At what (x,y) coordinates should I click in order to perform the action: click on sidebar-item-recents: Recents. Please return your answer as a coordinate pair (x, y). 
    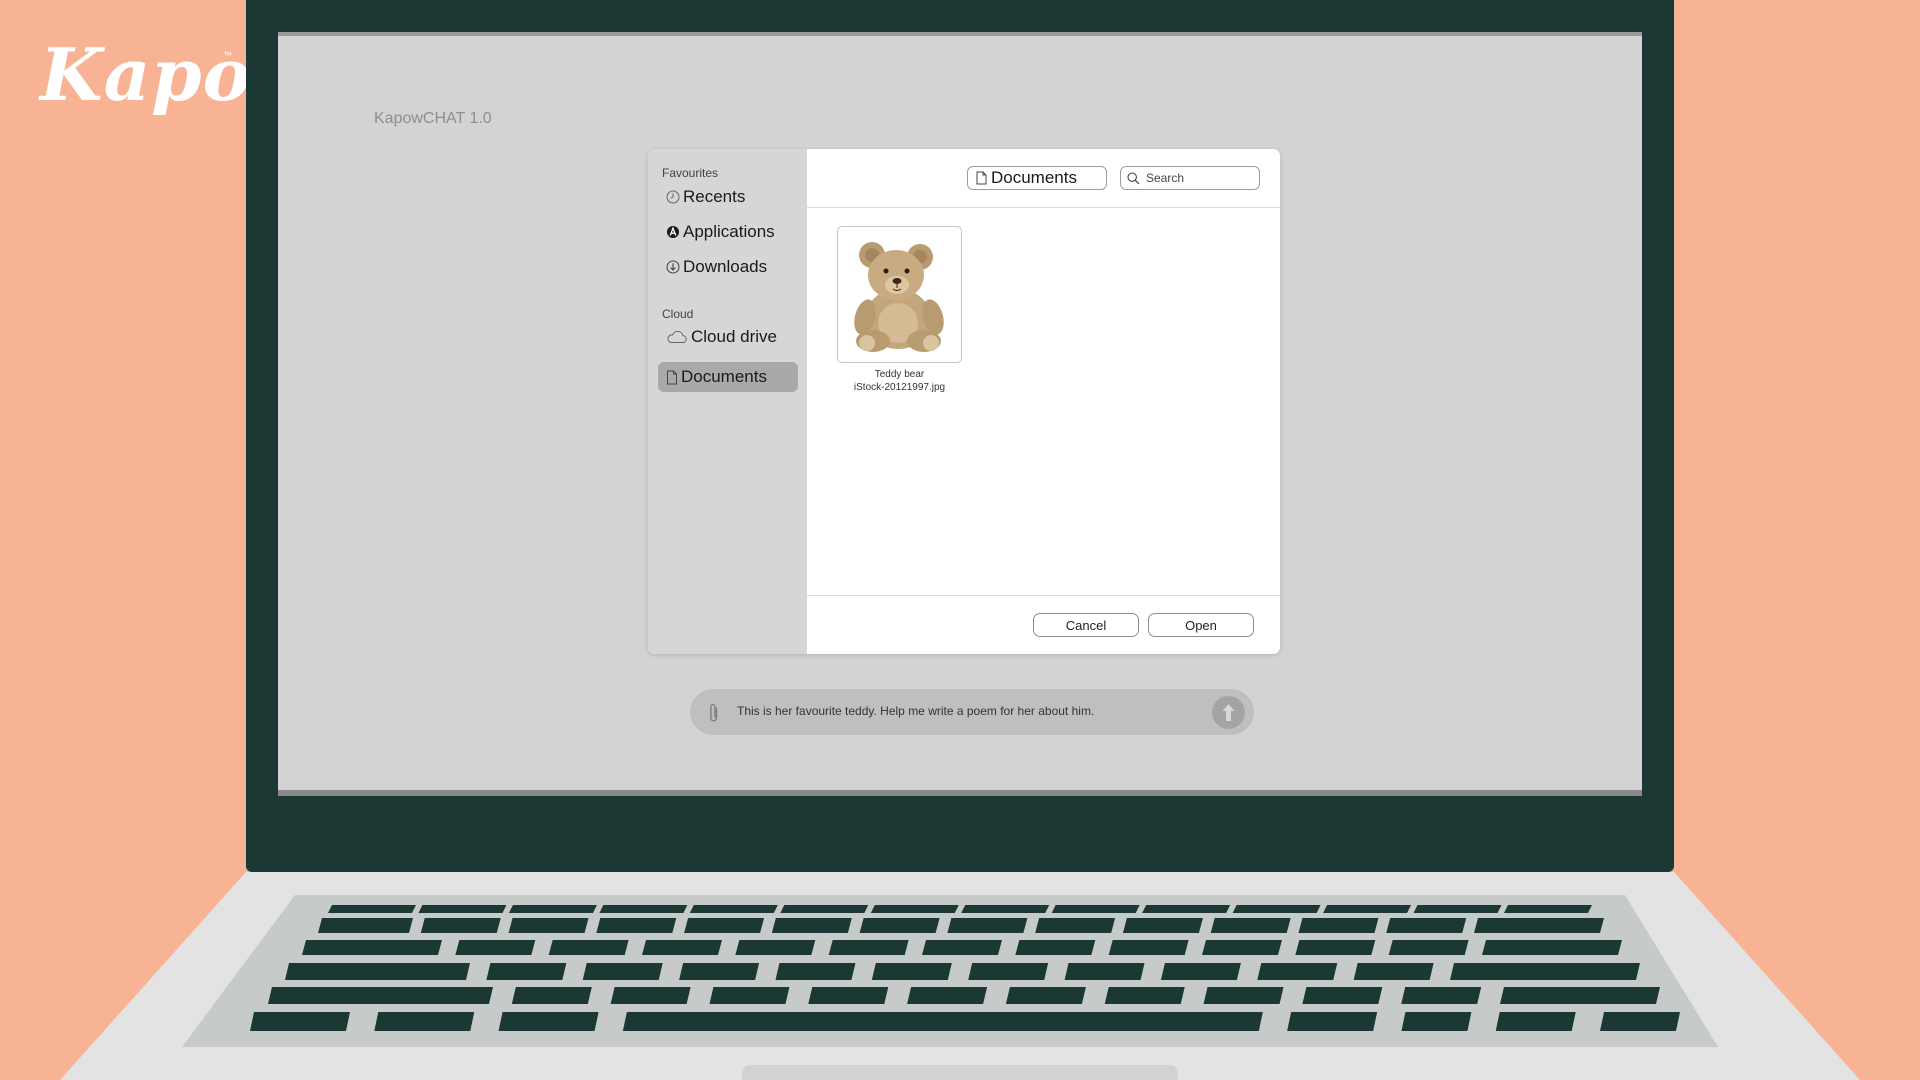
    Looking at the image, I should click on (728, 197).